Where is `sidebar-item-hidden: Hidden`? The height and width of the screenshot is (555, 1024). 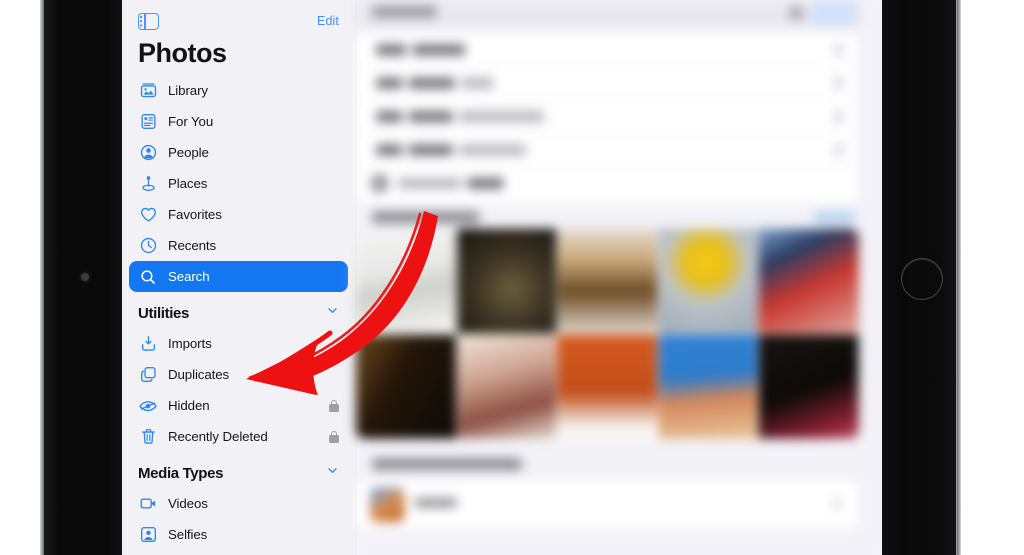
sidebar-item-hidden: Hidden is located at coordinates (238, 405).